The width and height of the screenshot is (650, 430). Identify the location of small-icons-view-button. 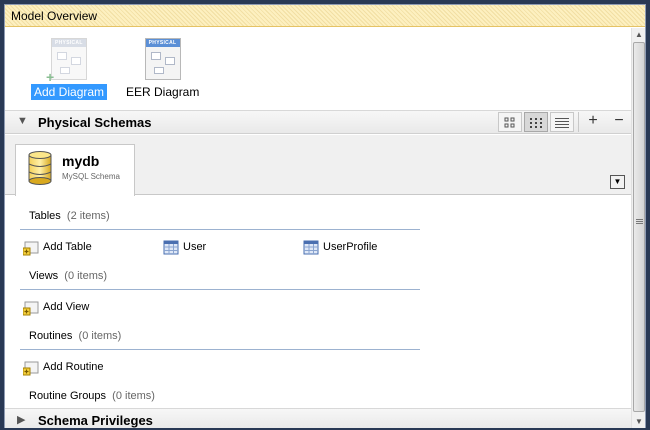
(536, 122).